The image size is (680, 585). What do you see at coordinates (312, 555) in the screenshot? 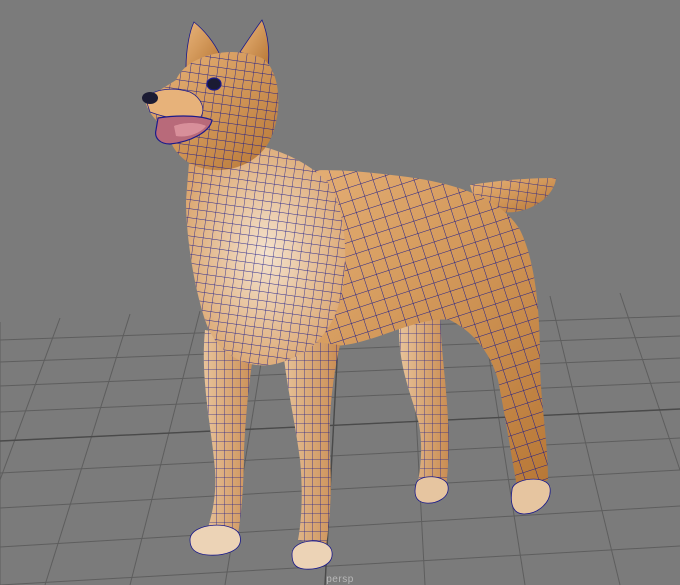
I see `front-right-paw` at bounding box center [312, 555].